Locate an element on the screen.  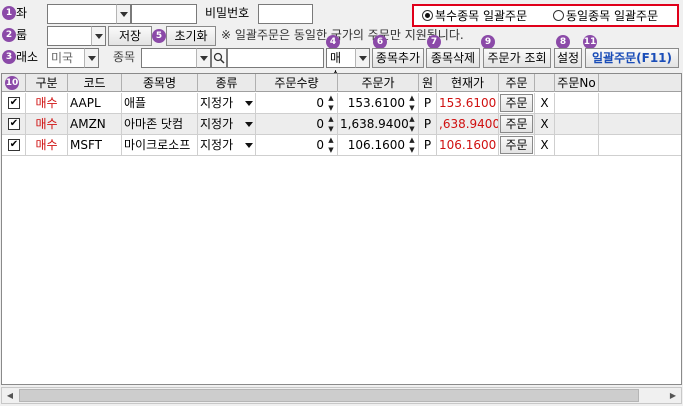
price-cell: 1,638.9400 ▲ ▼ is located at coordinates (378, 124).